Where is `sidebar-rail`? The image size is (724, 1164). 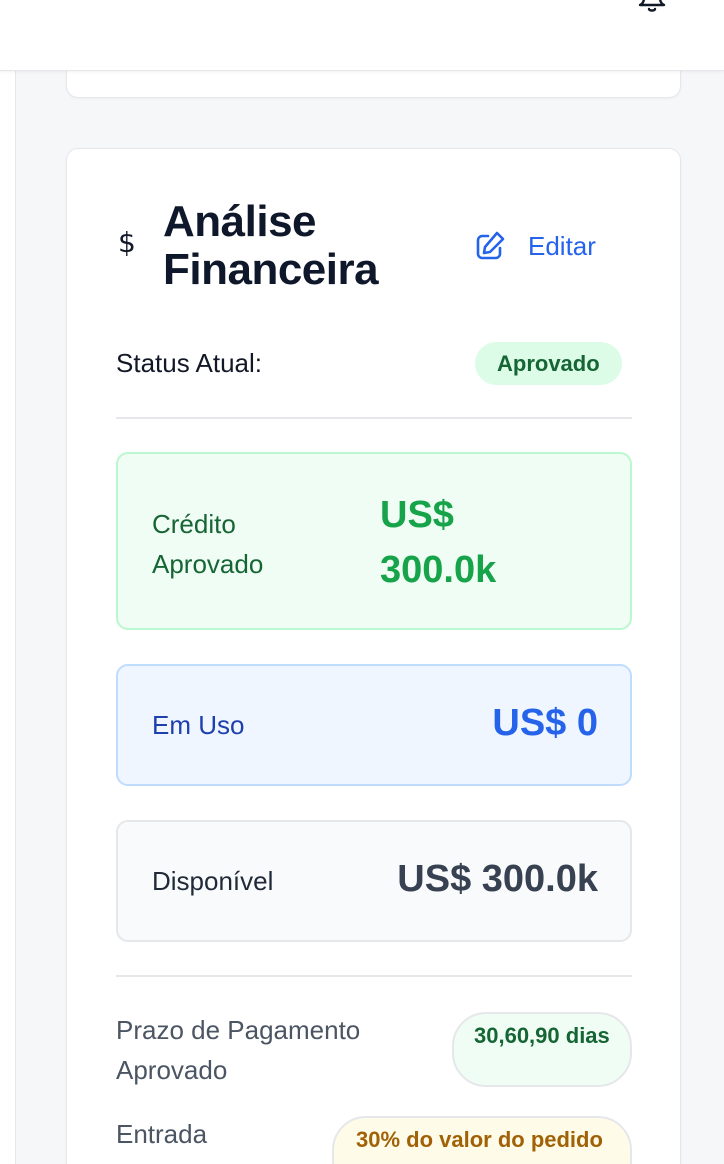
sidebar-rail is located at coordinates (8, 617).